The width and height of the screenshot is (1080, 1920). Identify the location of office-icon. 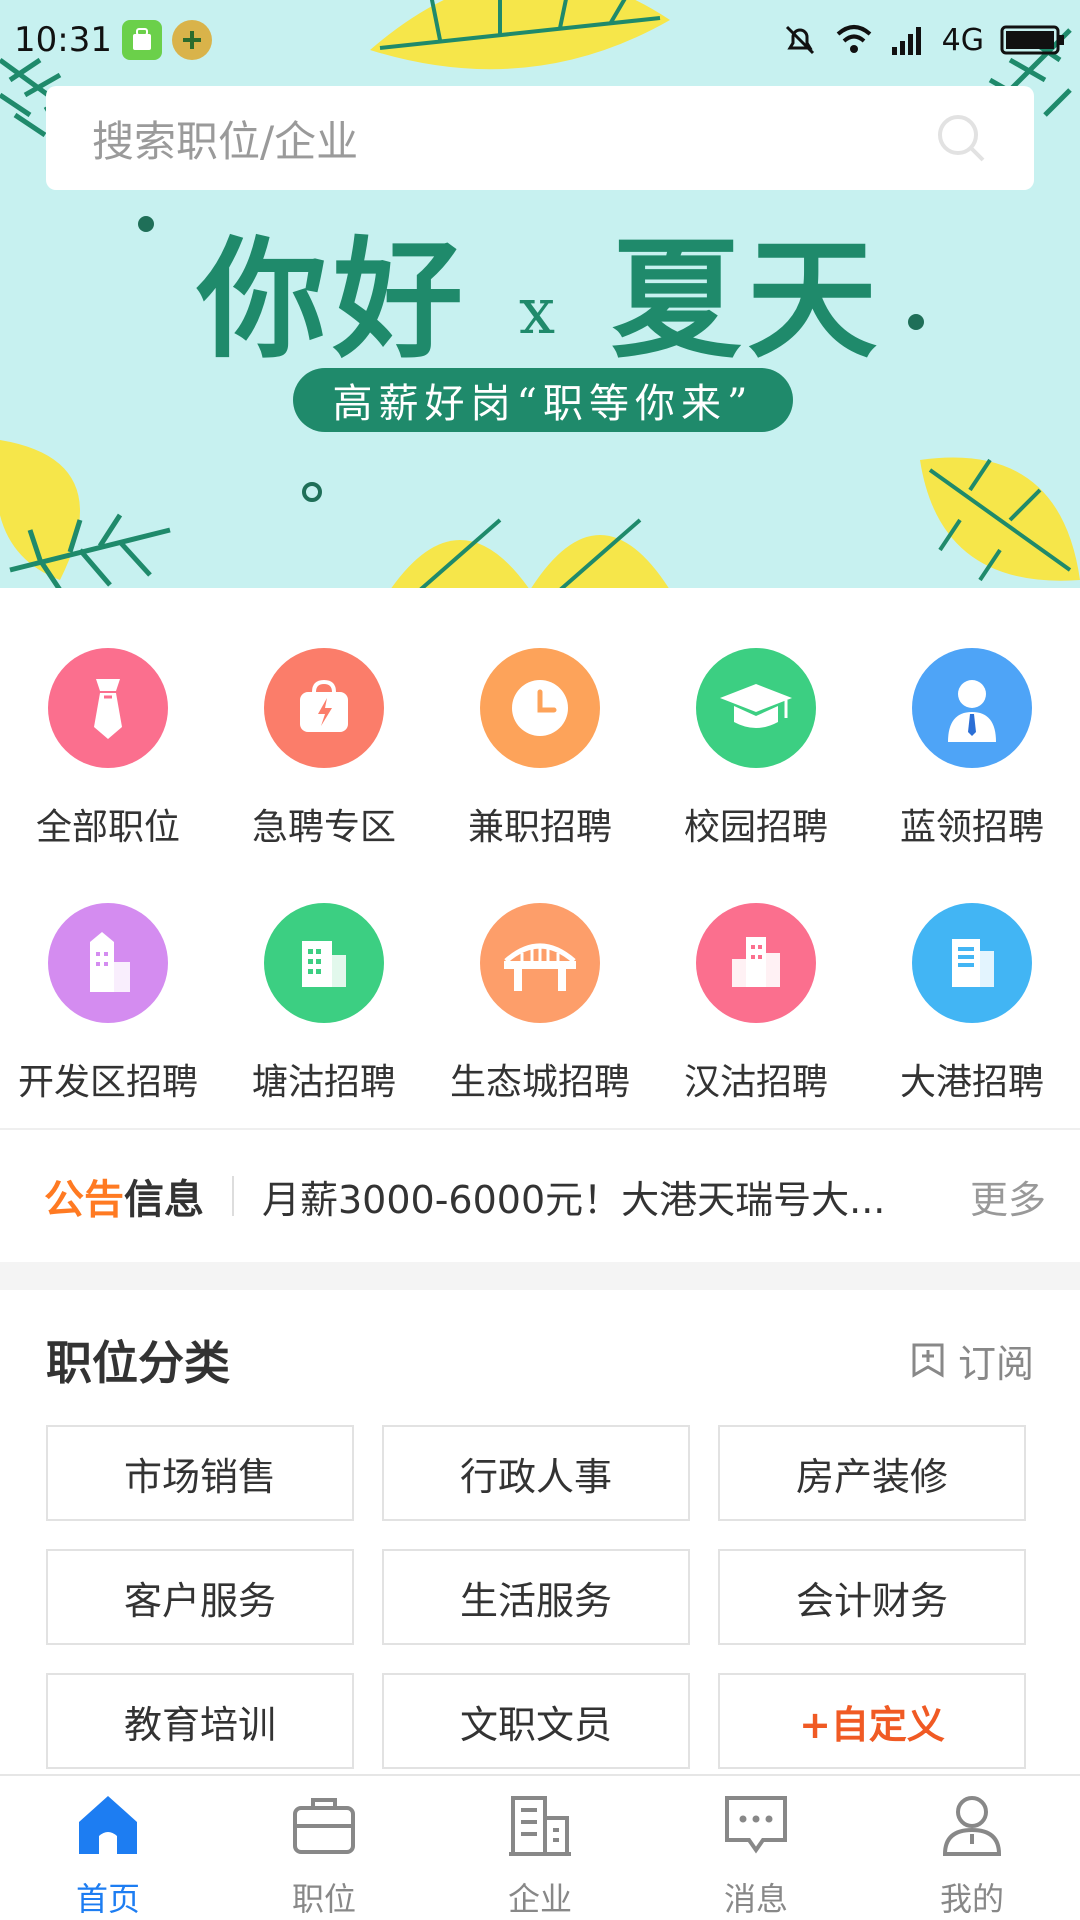
(972, 963).